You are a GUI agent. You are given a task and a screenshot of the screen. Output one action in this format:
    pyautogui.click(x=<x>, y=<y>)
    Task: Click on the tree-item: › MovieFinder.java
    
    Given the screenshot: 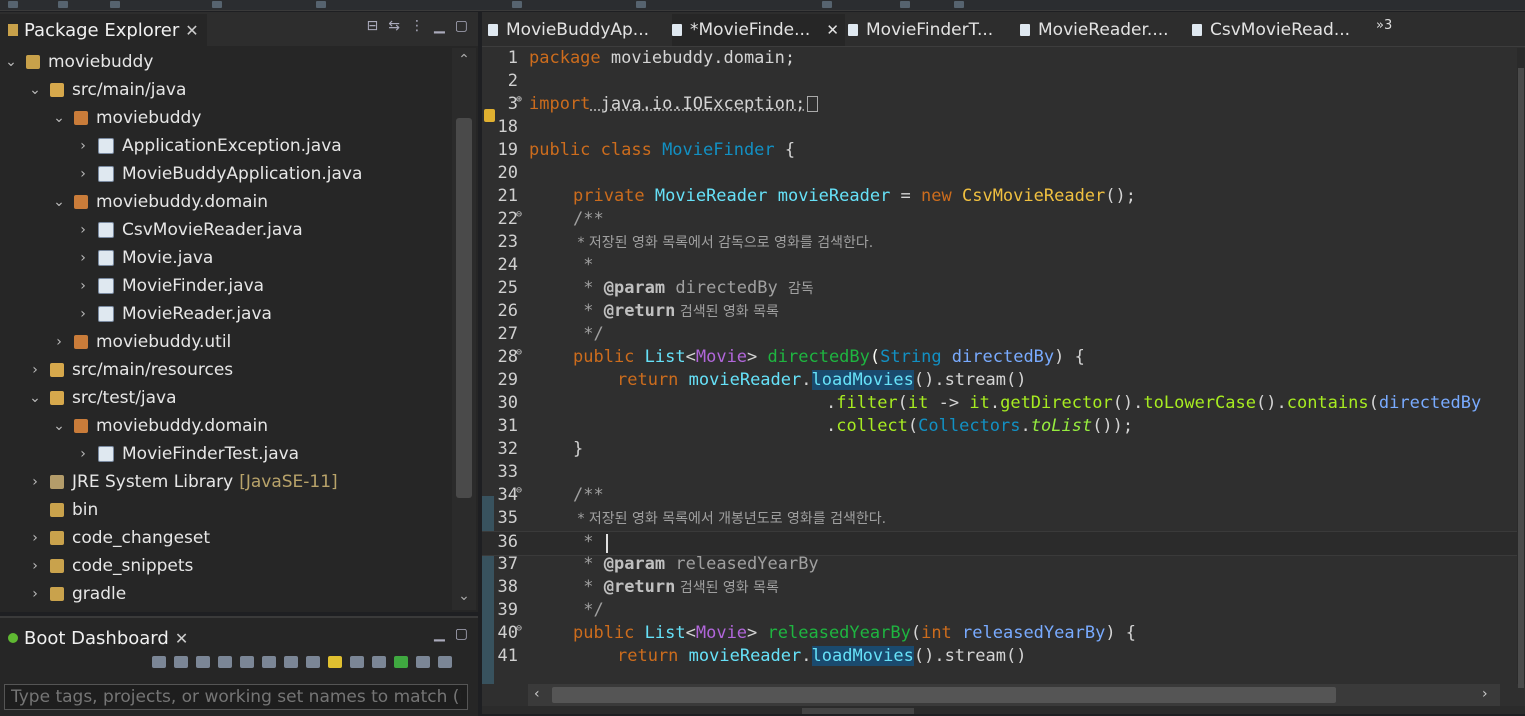 What is the action you would take?
    pyautogui.click(x=170, y=286)
    